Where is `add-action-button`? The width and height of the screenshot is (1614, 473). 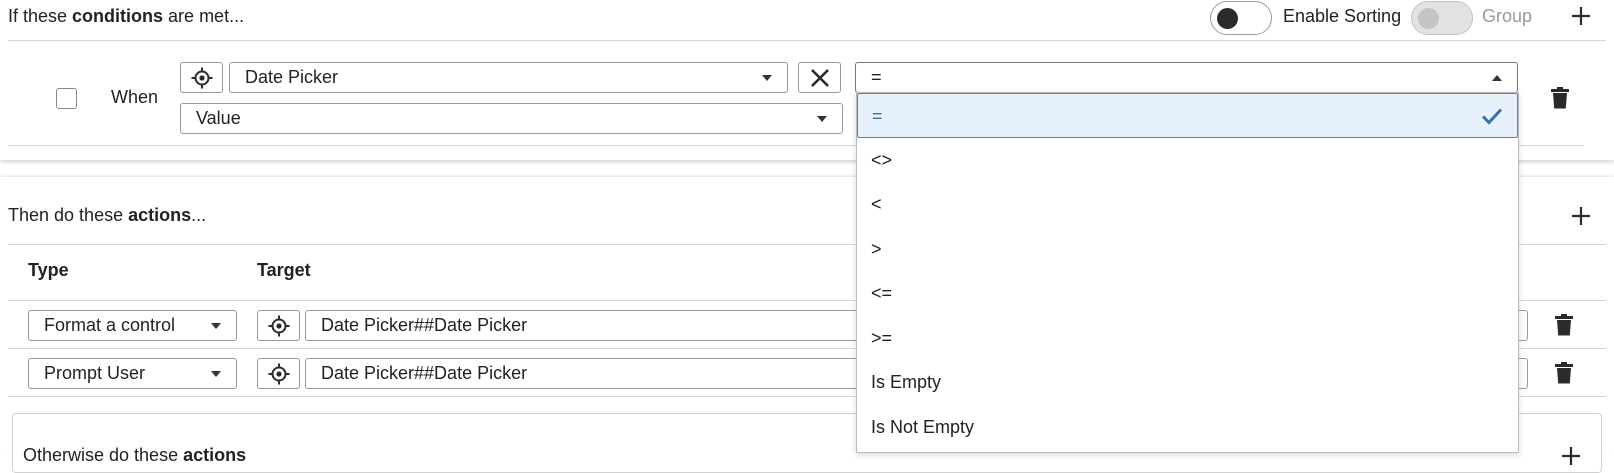
add-action-button is located at coordinates (1581, 218).